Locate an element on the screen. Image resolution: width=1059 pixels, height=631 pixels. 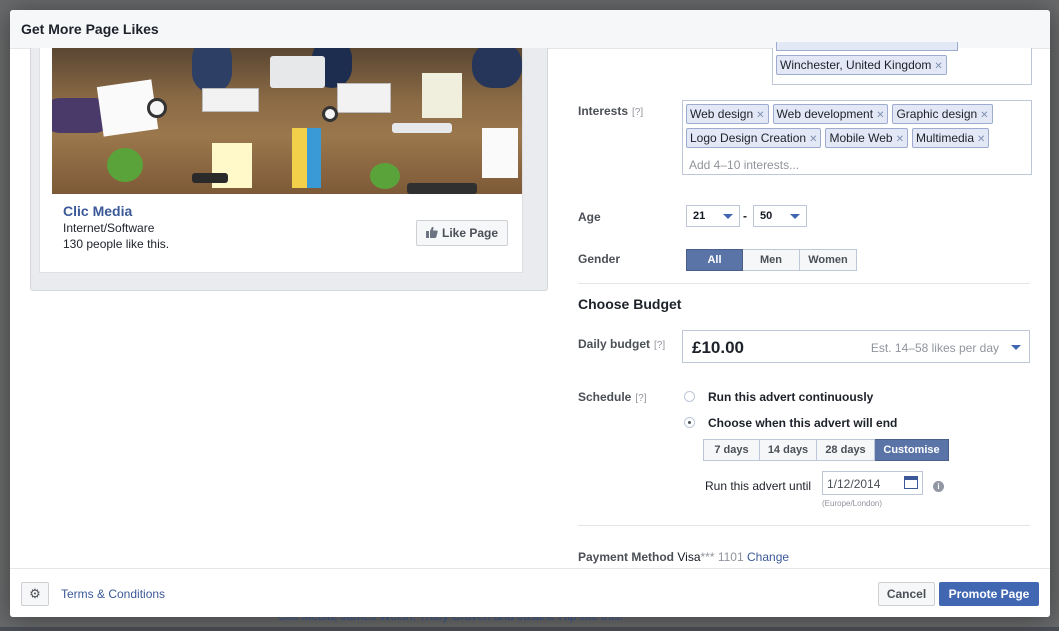
location-field: Winchester, United Kingdom ✕ is located at coordinates (902, 63).